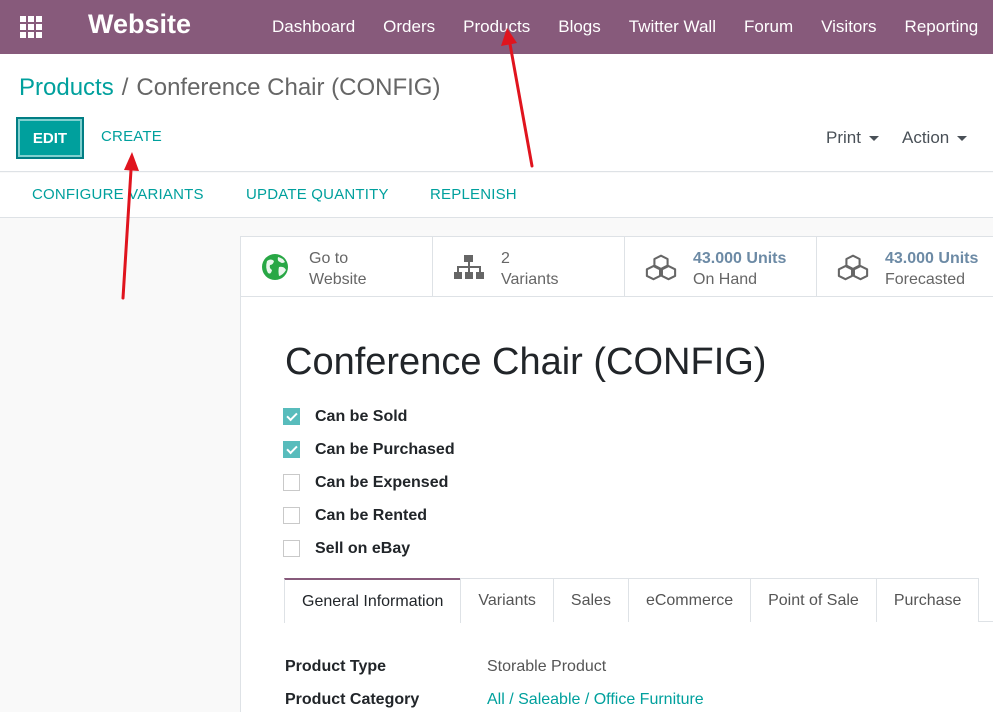  I want to click on option-can-be-rented: Can be Rented, so click(369, 515).